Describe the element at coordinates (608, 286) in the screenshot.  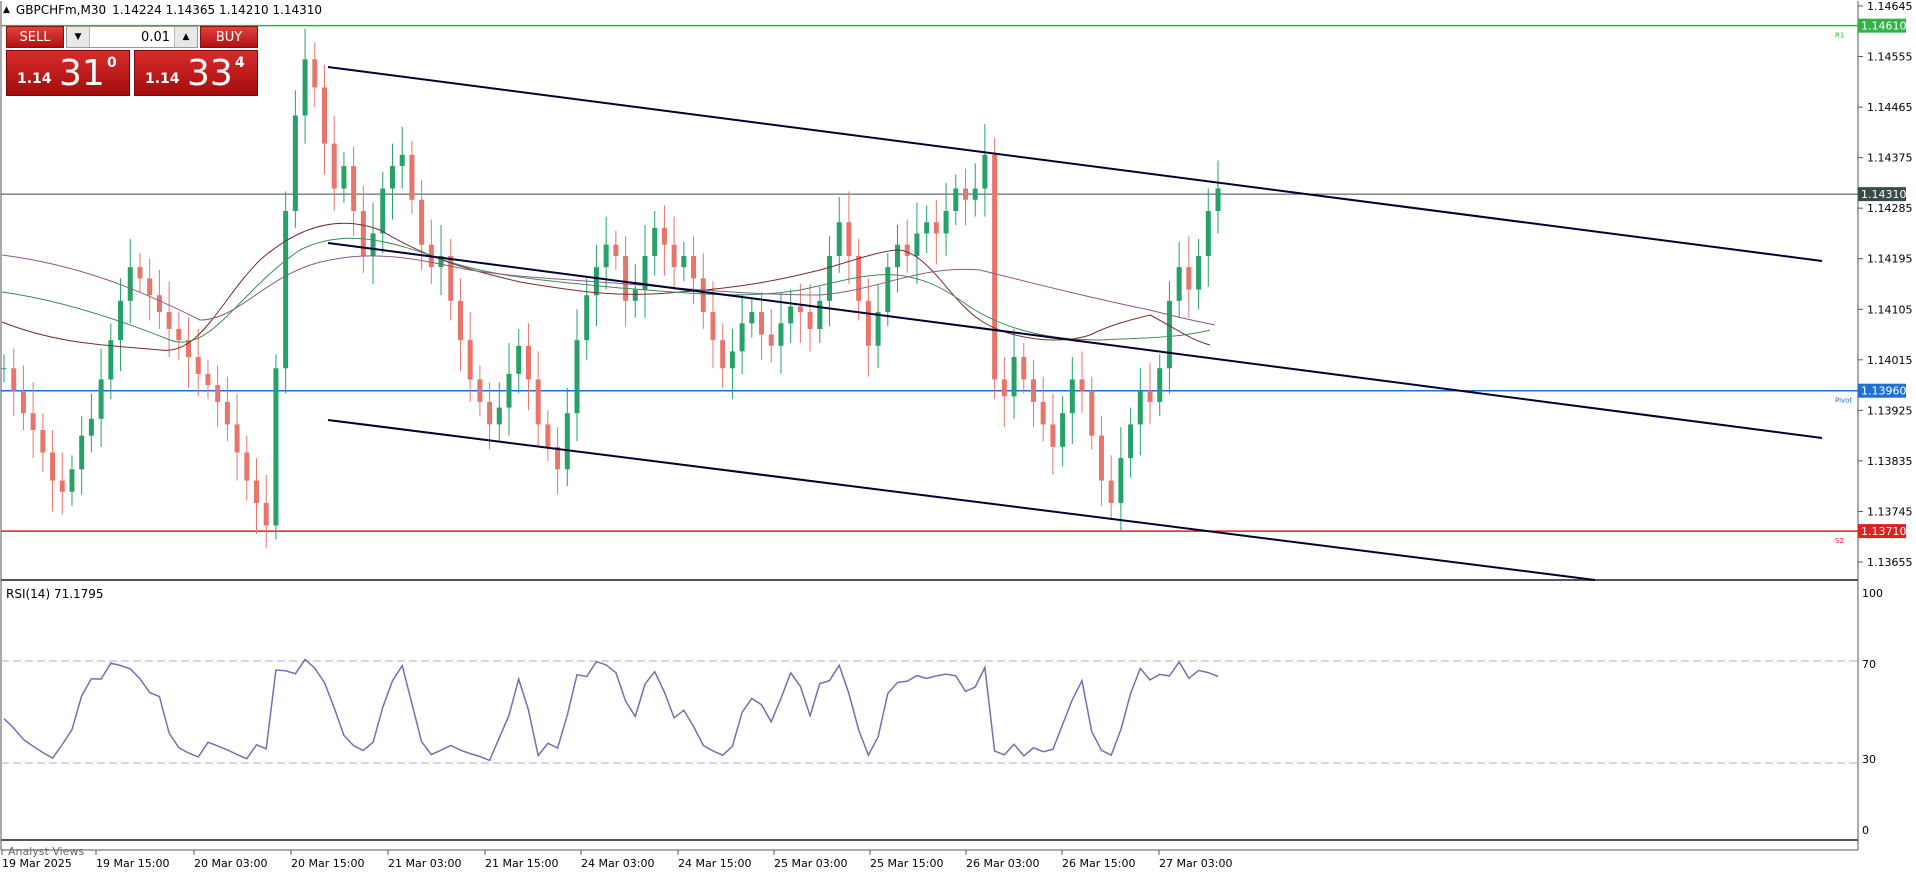
I see `moving-averages` at that location.